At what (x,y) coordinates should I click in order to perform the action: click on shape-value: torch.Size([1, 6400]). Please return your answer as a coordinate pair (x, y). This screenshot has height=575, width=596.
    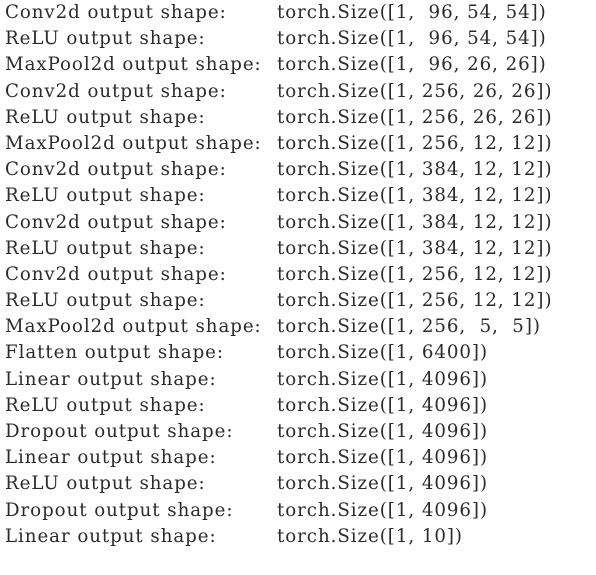
    Looking at the image, I should click on (383, 353).